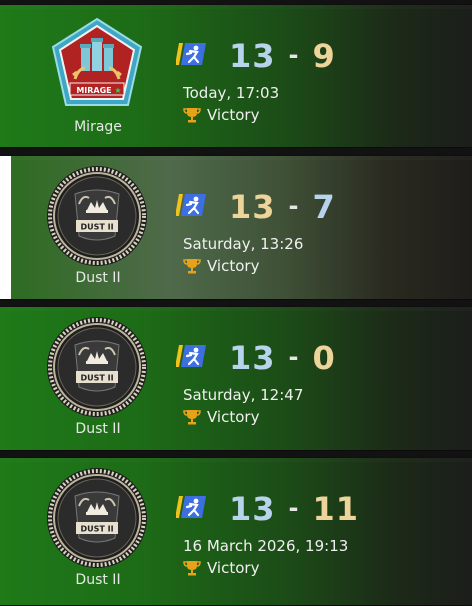 Image resolution: width=472 pixels, height=606 pixels. What do you see at coordinates (282, 357) in the screenshot?
I see `match-score: 13-0` at bounding box center [282, 357].